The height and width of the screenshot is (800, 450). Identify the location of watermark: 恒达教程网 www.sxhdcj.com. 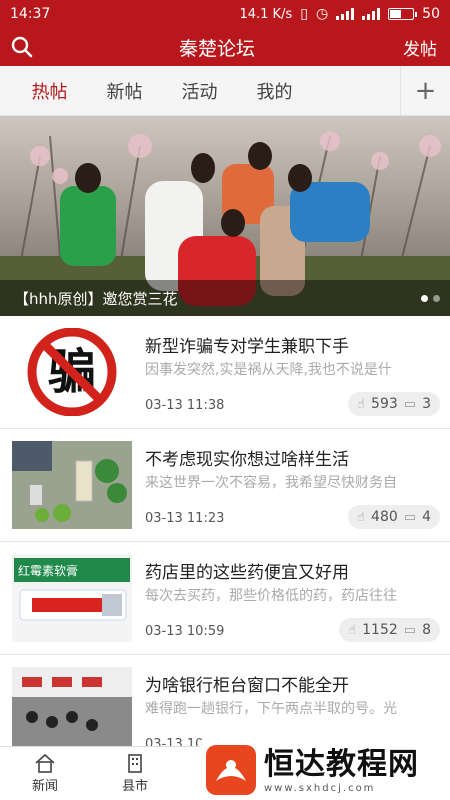
(325, 770).